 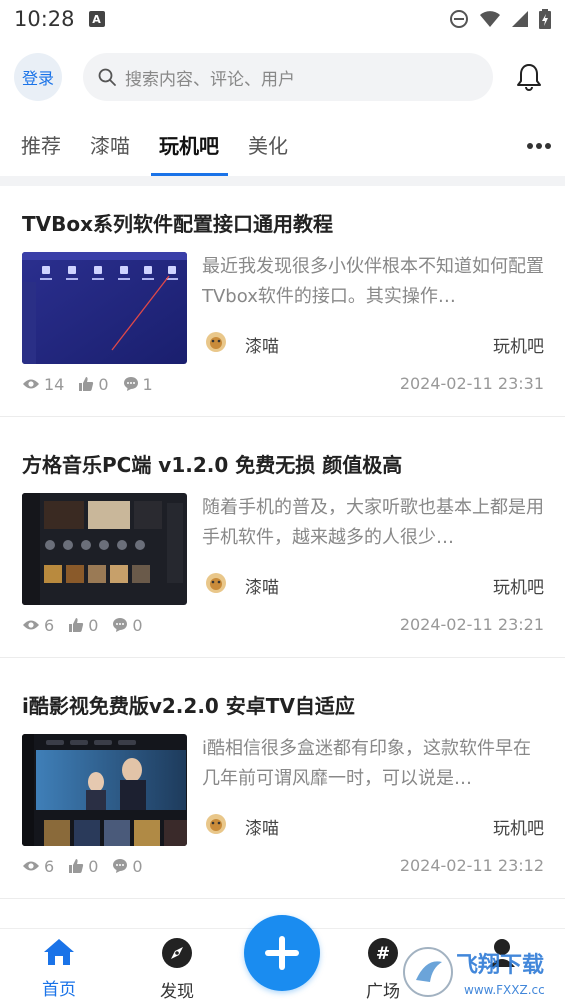 What do you see at coordinates (59, 990) in the screenshot?
I see `nav-home-label: 首页` at bounding box center [59, 990].